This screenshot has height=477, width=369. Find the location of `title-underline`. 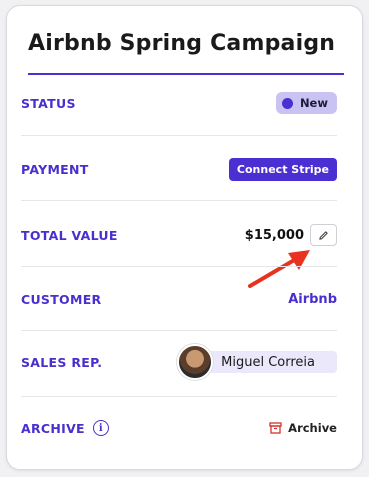

title-underline is located at coordinates (186, 74).